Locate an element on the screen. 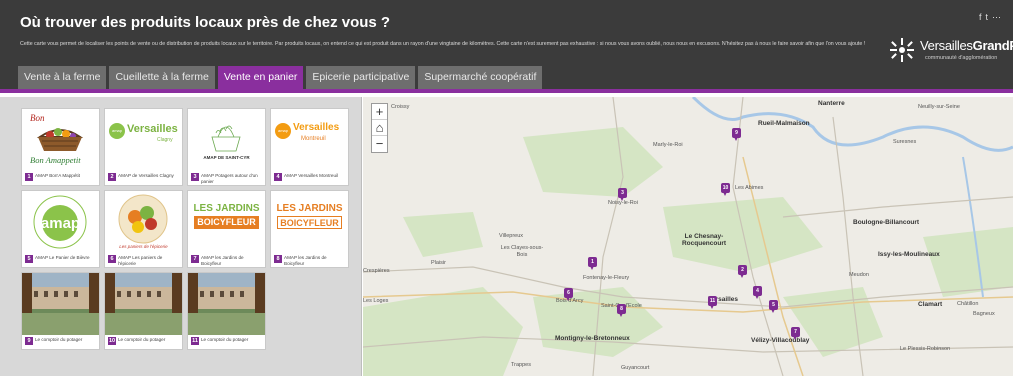  card-caption: AMAP les Jardins de Boicyfleur is located at coordinates (222, 260).